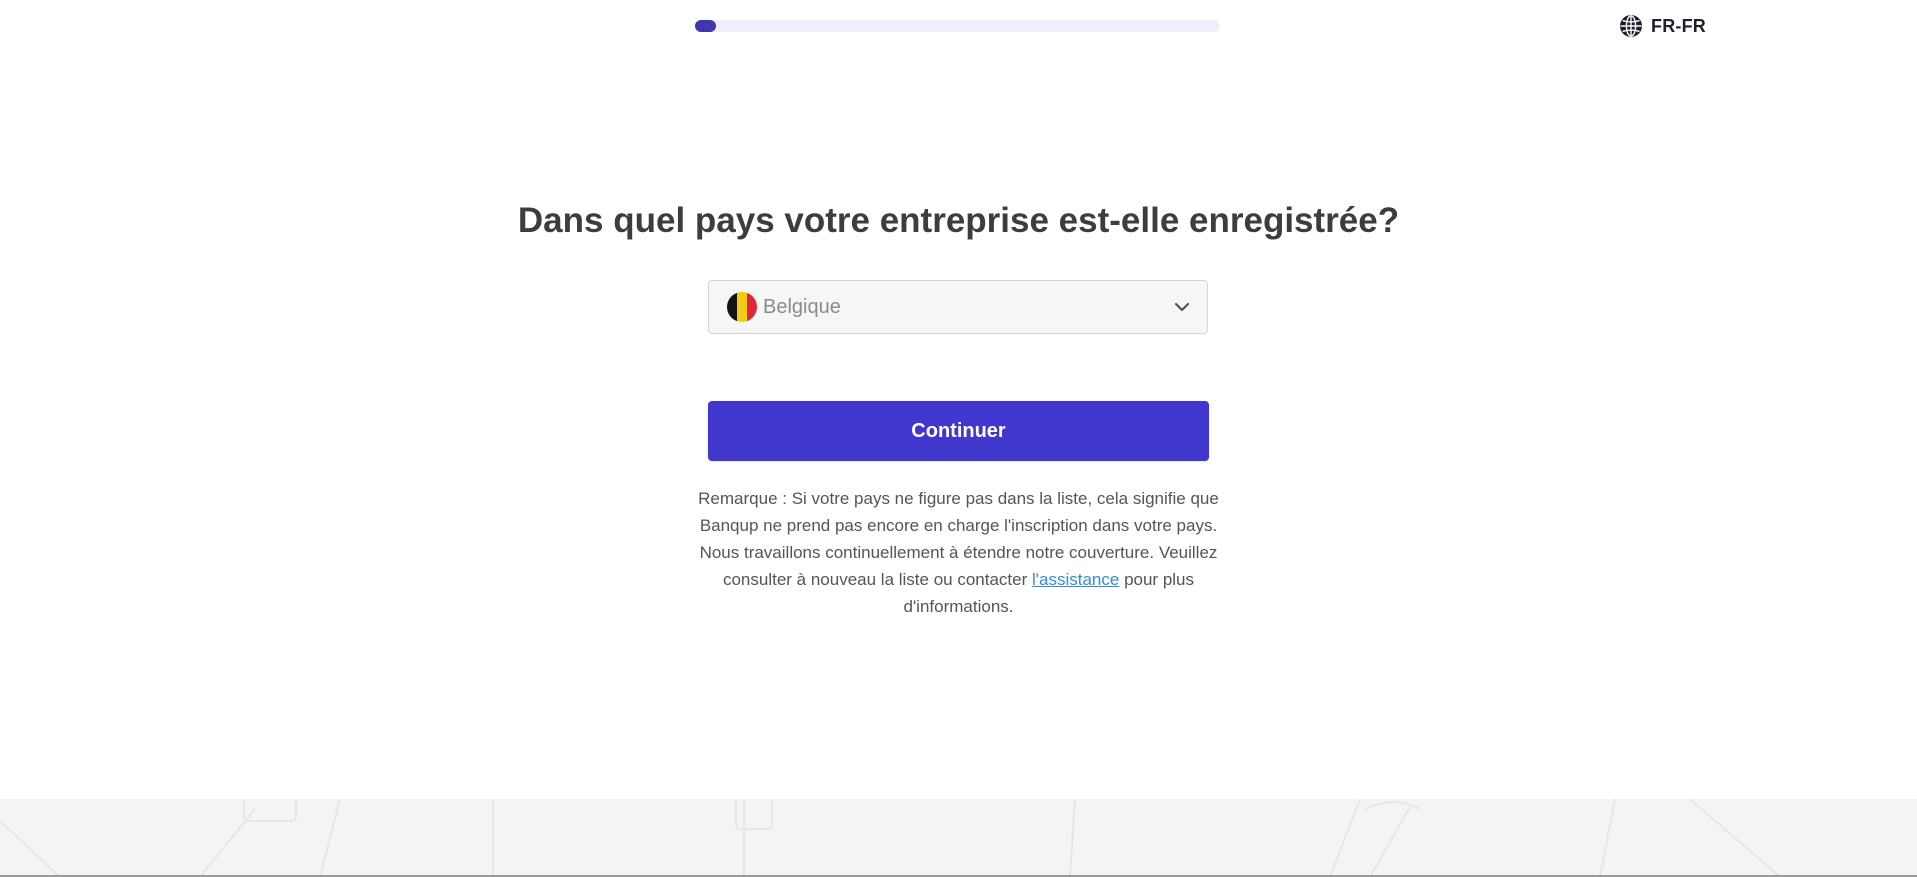 The height and width of the screenshot is (877, 1917). I want to click on support-link: l'assistance, so click(1075, 579).